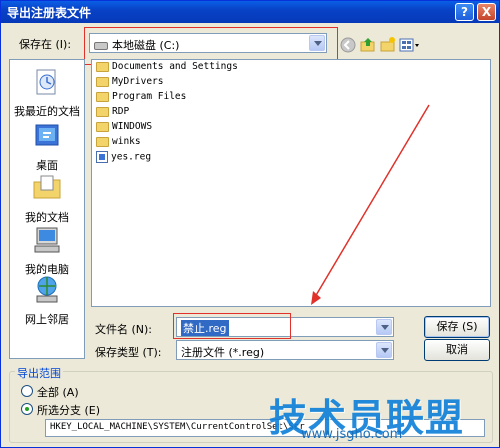  Describe the element at coordinates (486, 12) in the screenshot. I see `close-button: X` at that location.